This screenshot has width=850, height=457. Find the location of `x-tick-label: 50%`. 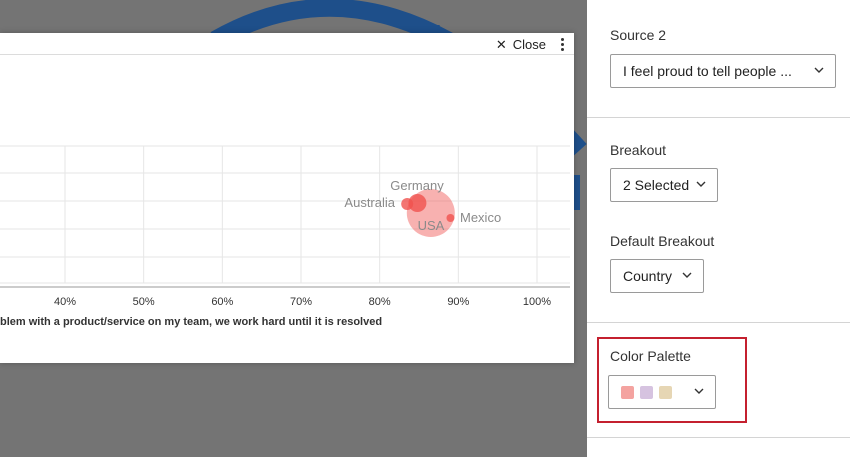

x-tick-label: 50% is located at coordinates (144, 302).